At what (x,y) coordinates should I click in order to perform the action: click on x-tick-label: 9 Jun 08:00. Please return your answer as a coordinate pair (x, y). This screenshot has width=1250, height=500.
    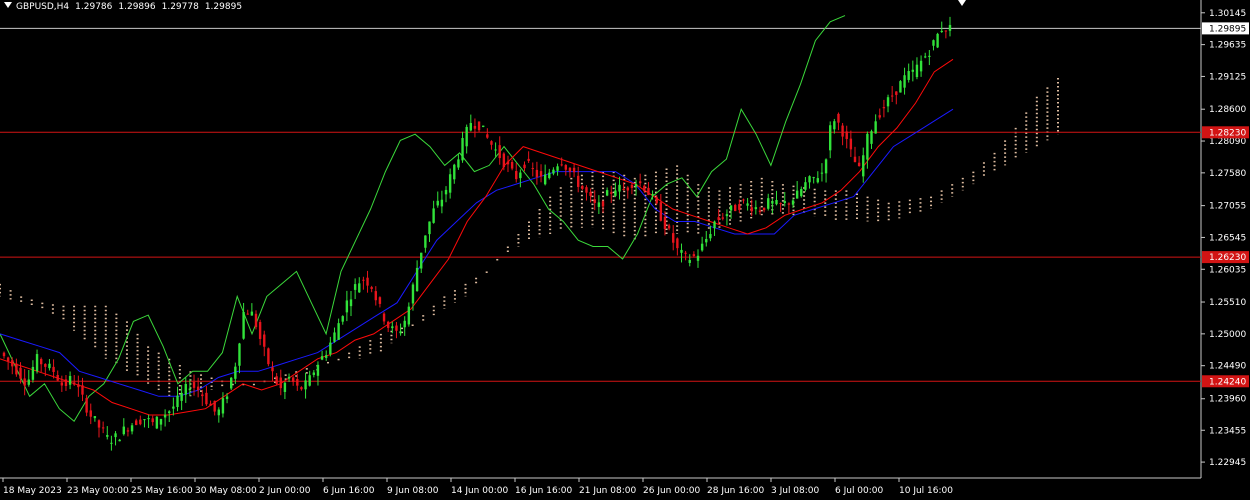
    Looking at the image, I should click on (413, 491).